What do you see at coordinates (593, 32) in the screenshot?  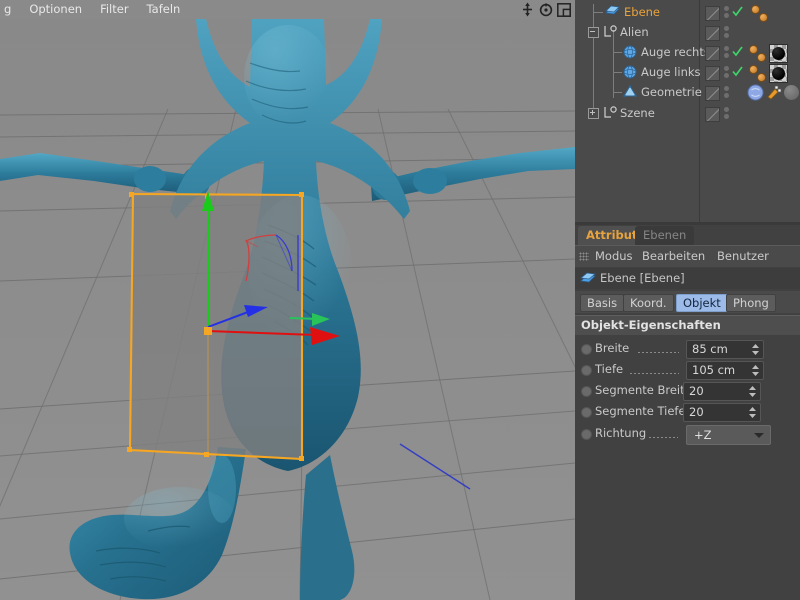 I see `collapse-expander-icon` at bounding box center [593, 32].